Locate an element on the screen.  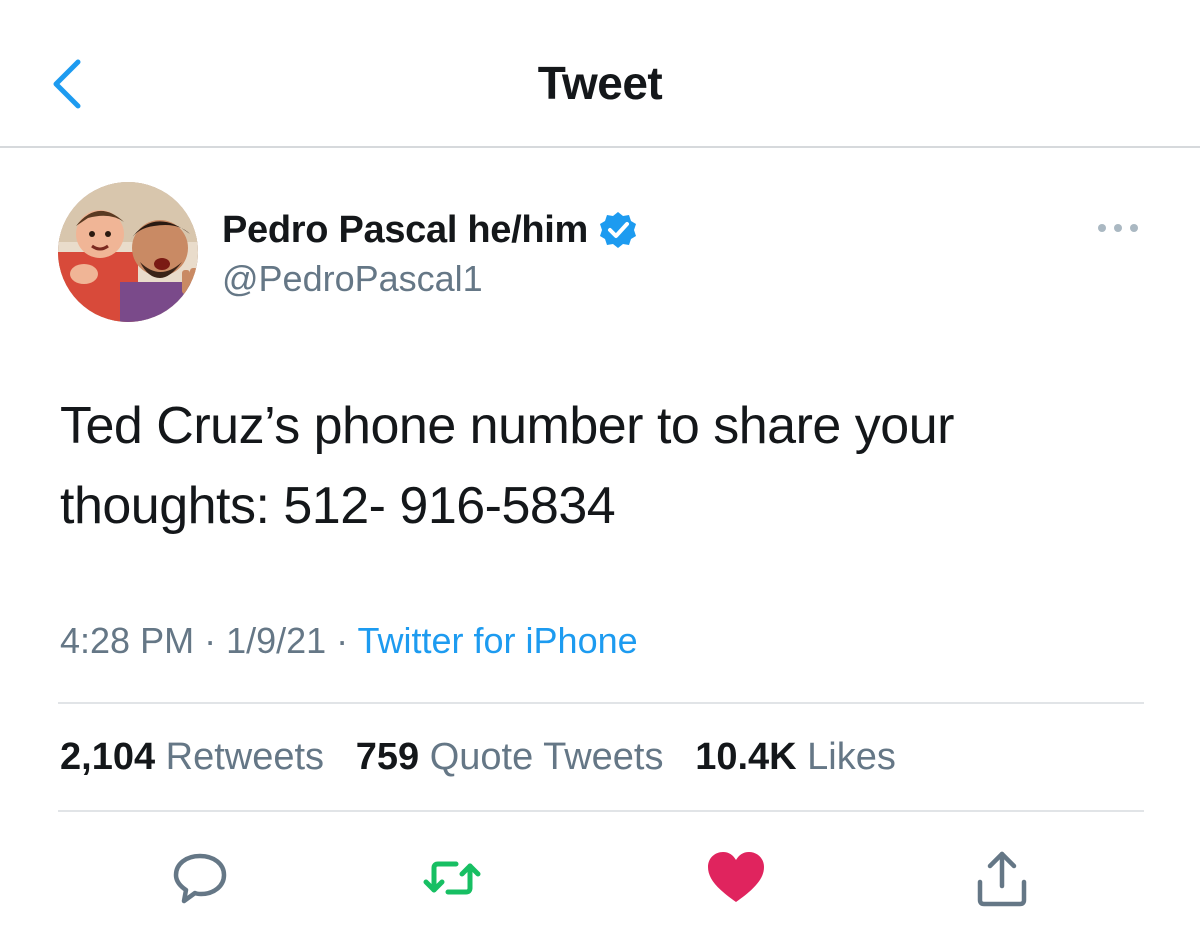
reply-button is located at coordinates (200, 878).